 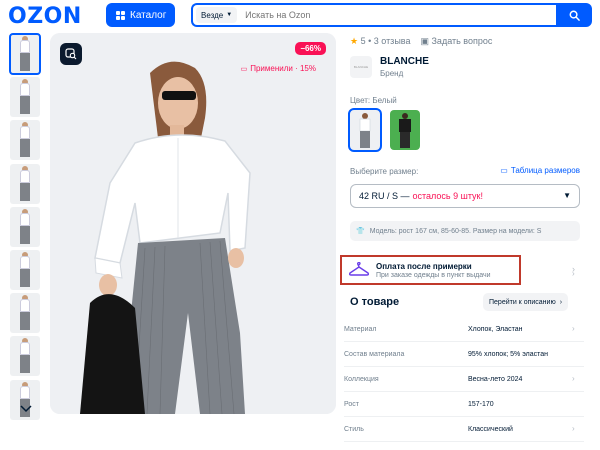 I want to click on grid-icon, so click(x=120, y=15).